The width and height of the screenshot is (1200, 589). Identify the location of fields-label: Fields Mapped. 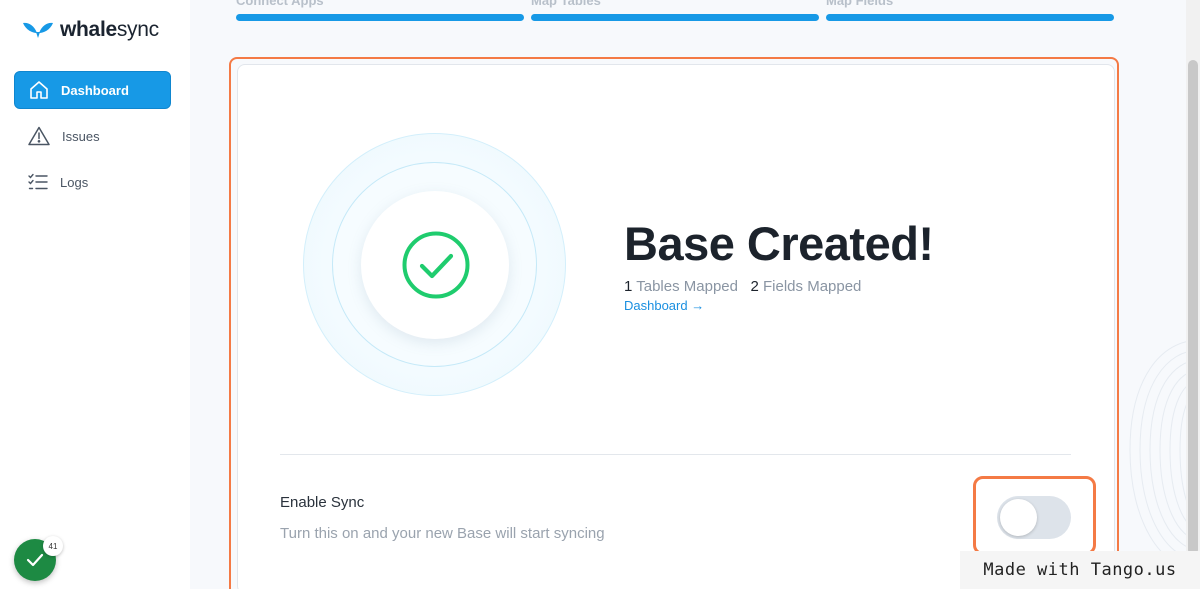
(812, 286).